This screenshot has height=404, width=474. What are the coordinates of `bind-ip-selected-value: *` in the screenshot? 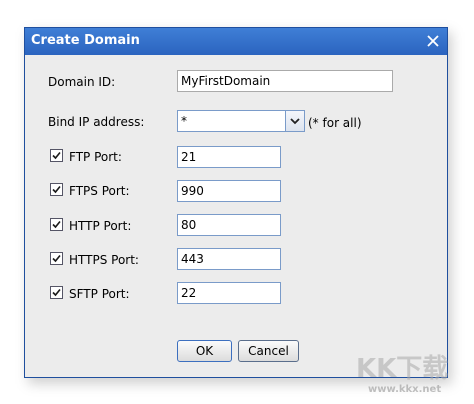 It's located at (184, 121).